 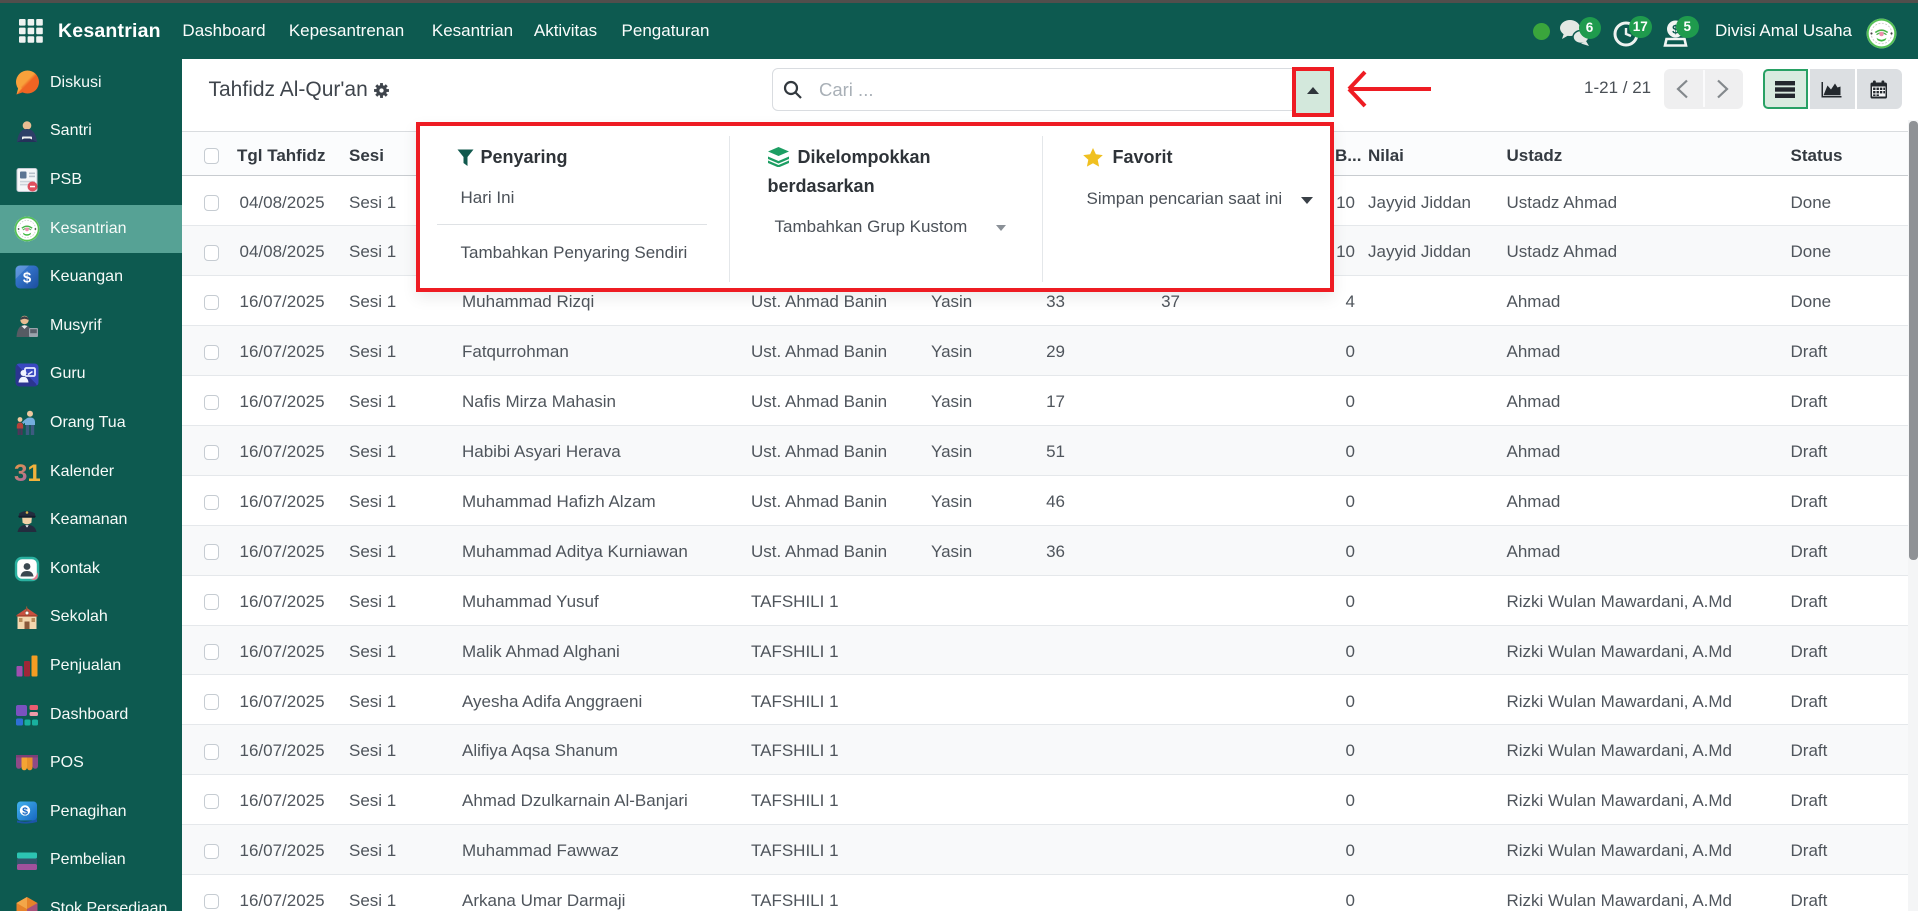 What do you see at coordinates (34, 472) in the screenshot?
I see `svg-text: 1` at bounding box center [34, 472].